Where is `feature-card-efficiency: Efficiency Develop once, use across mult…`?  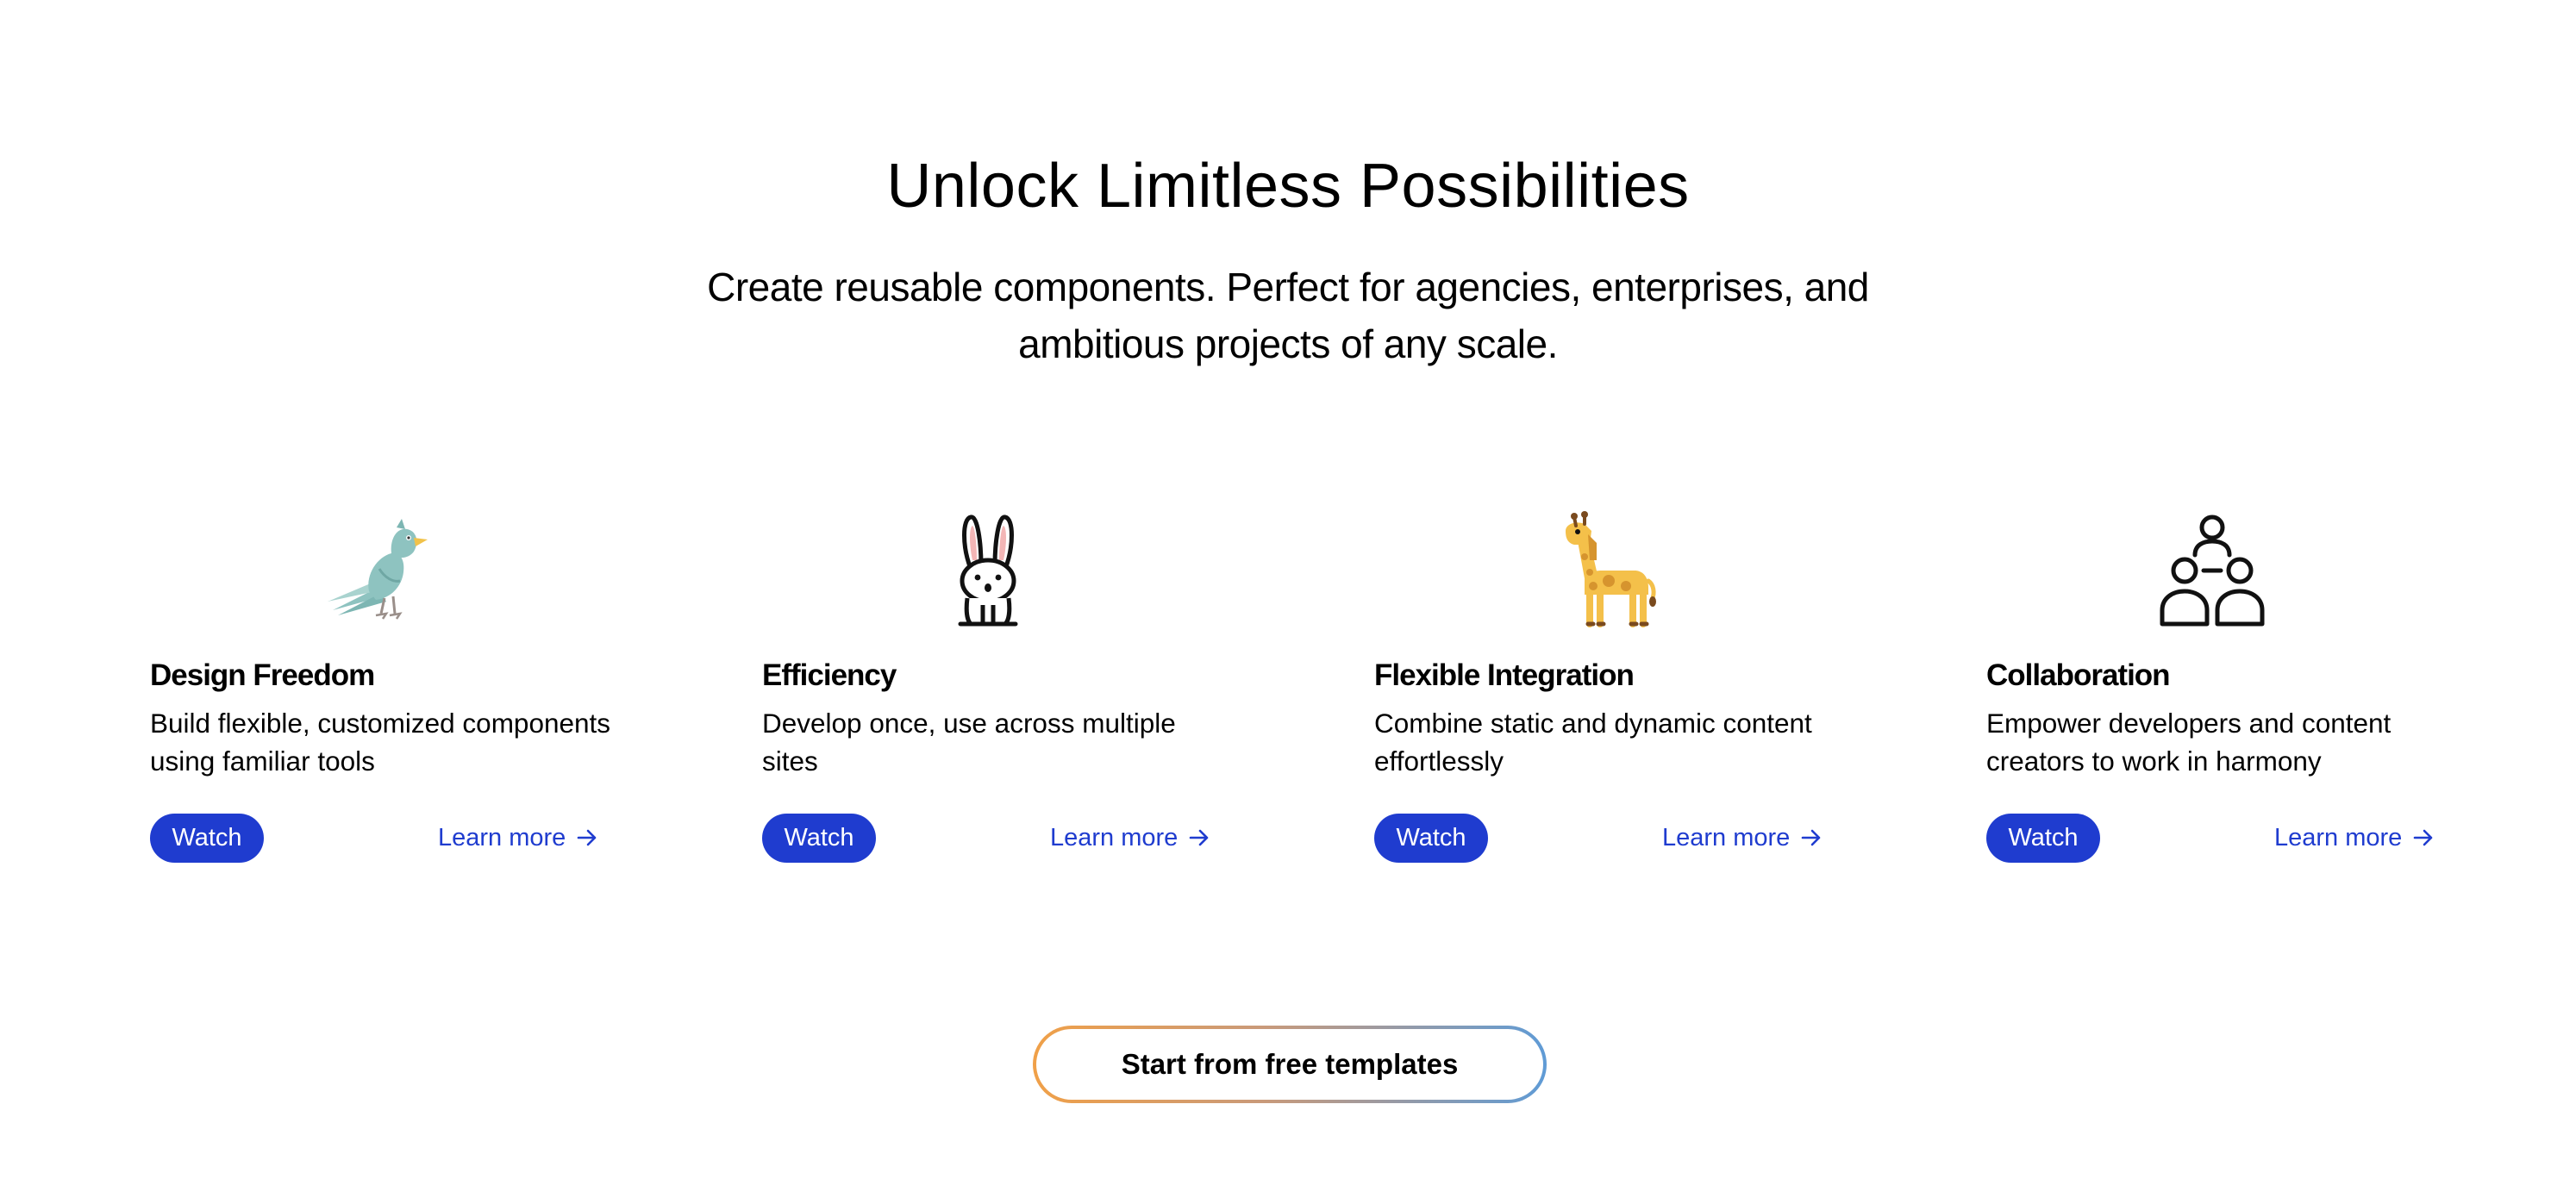 feature-card-efficiency: Efficiency Develop once, use across mult… is located at coordinates (995, 689).